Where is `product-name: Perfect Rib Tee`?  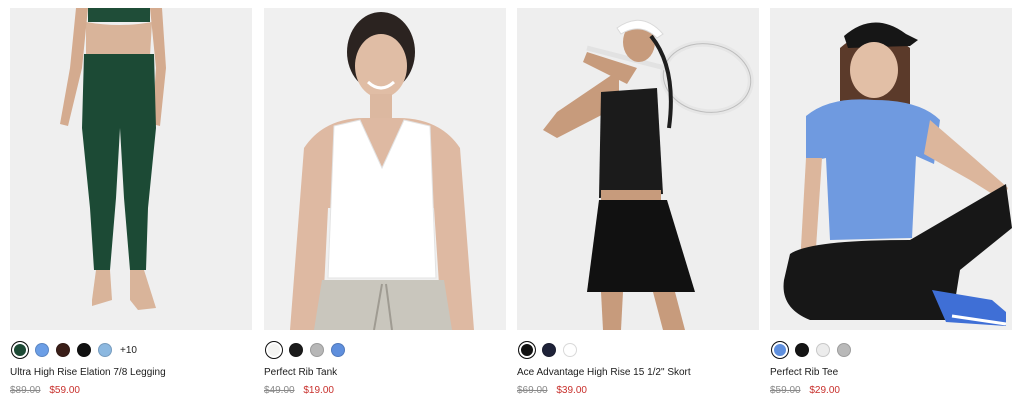 product-name: Perfect Rib Tee is located at coordinates (804, 372).